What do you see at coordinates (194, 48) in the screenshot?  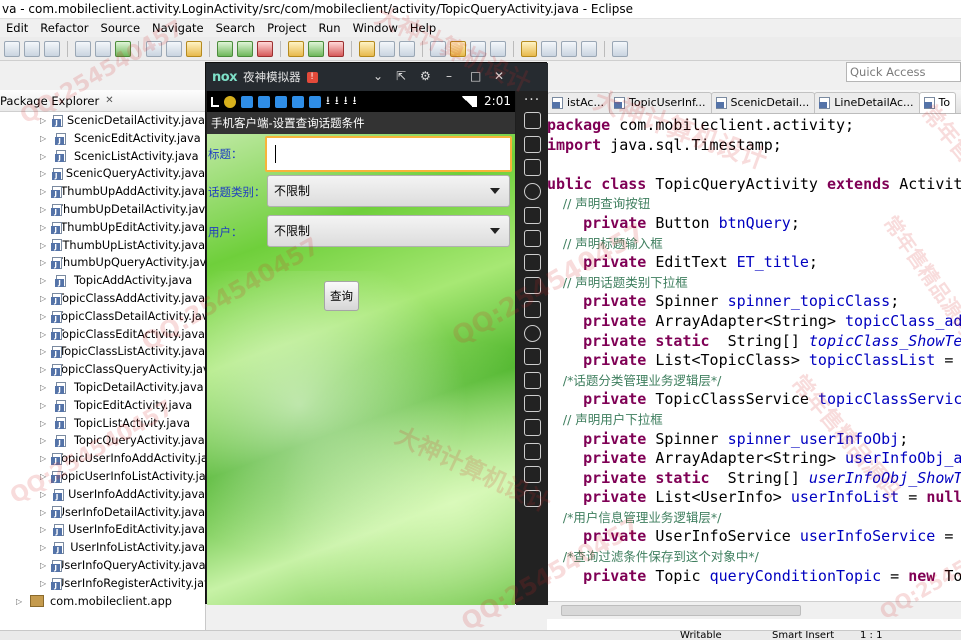 I see `package-icon` at bounding box center [194, 48].